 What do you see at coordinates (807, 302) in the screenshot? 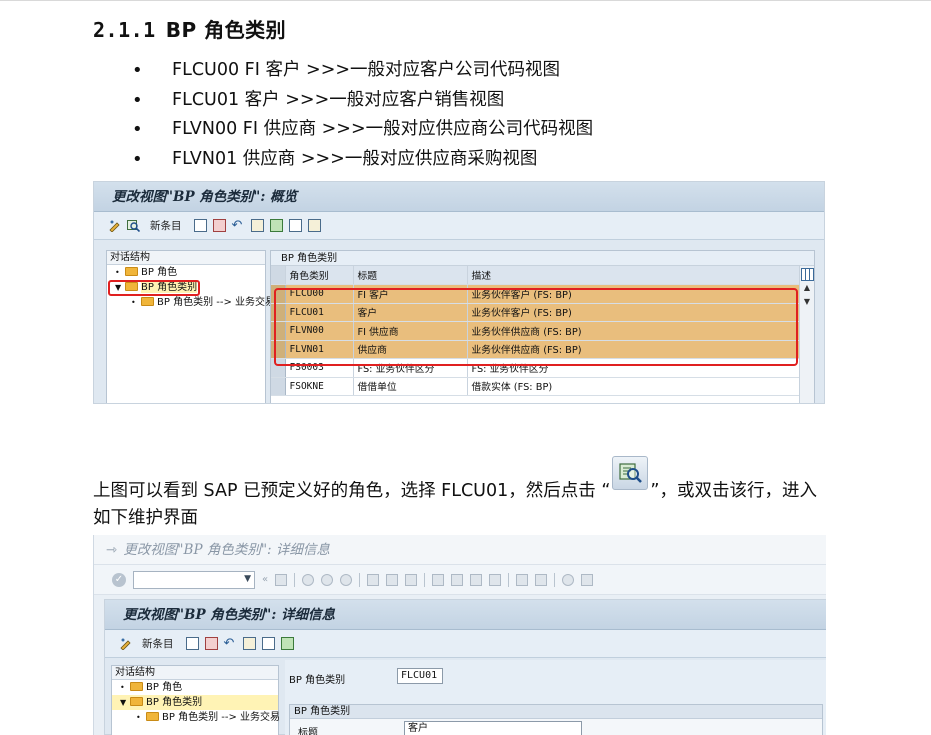
I see `scroll-down-icon: ▼` at bounding box center [807, 302].